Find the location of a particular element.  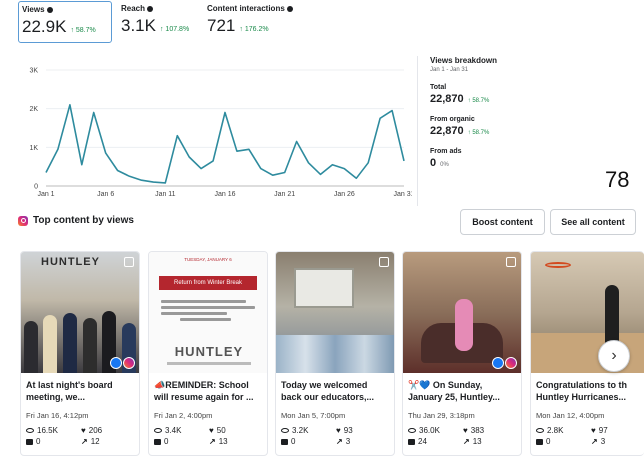

post-comments: 0 is located at coordinates (53, 441).